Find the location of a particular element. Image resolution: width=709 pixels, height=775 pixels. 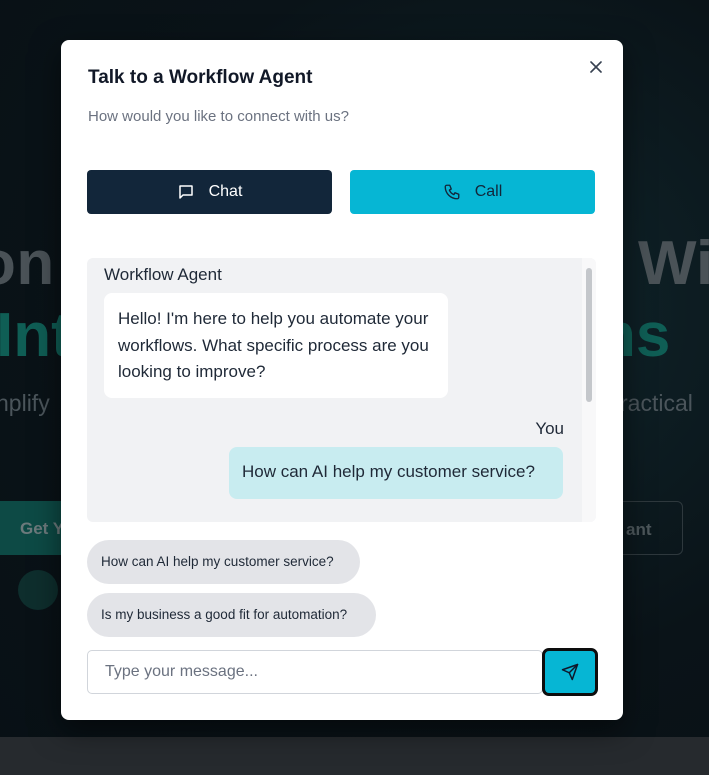

suggestion-chip: How can AI help my customer service? is located at coordinates (223, 562).